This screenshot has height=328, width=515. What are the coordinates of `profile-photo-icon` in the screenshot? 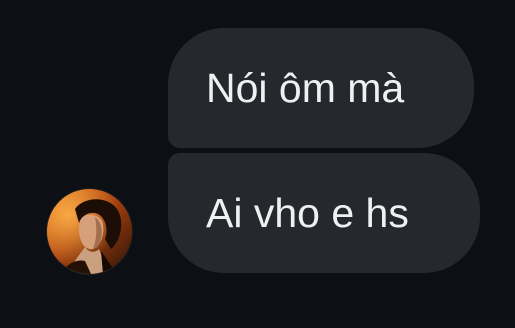 It's located at (89, 231).